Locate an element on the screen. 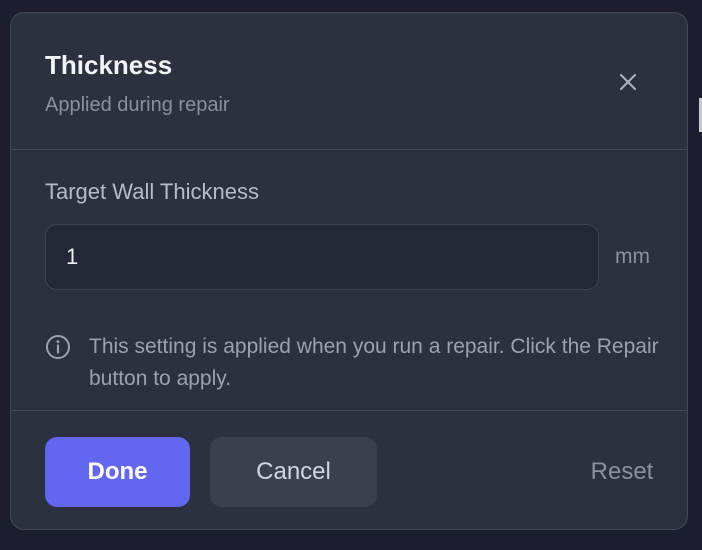 The width and height of the screenshot is (702, 550). close-icon is located at coordinates (628, 82).